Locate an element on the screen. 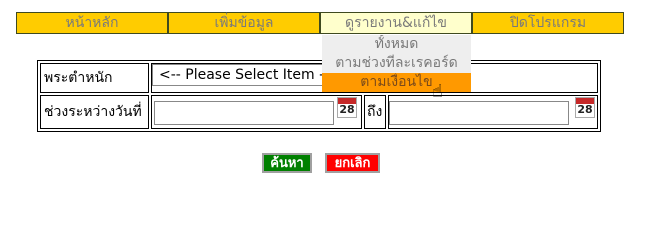  date-from-input is located at coordinates (244, 113).